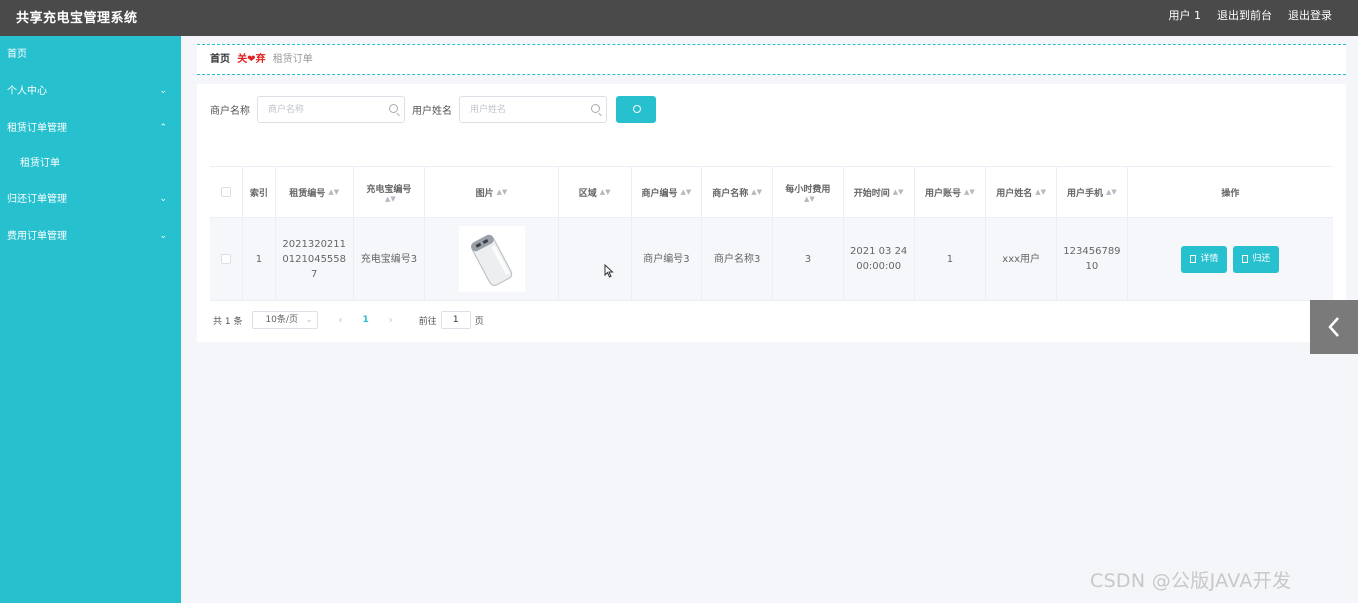  I want to click on user-name-field, so click(533, 109).